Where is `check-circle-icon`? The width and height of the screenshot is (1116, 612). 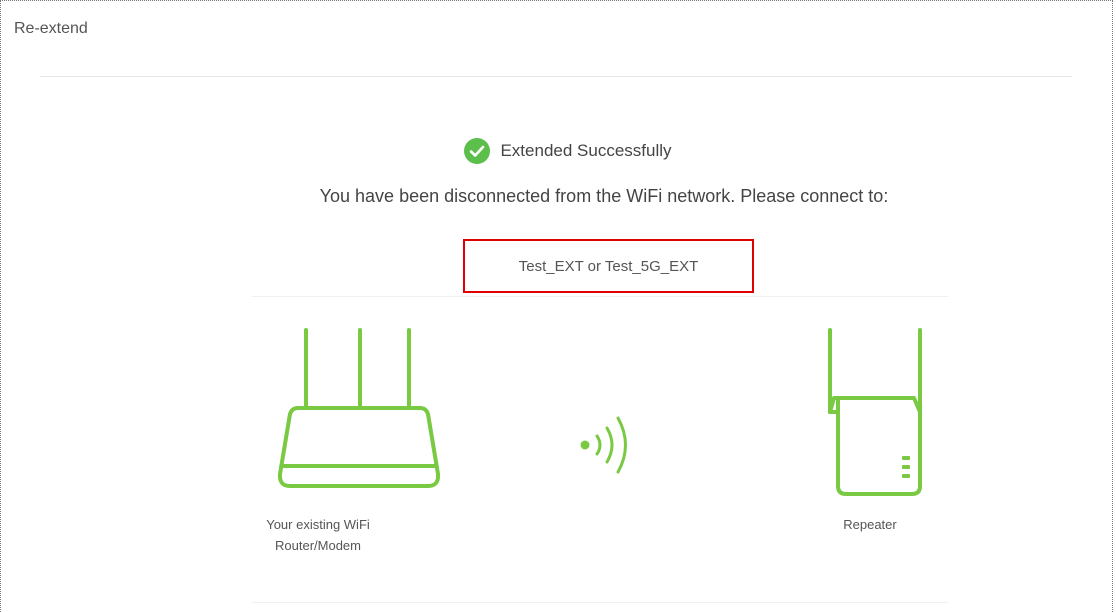
check-circle-icon is located at coordinates (477, 151).